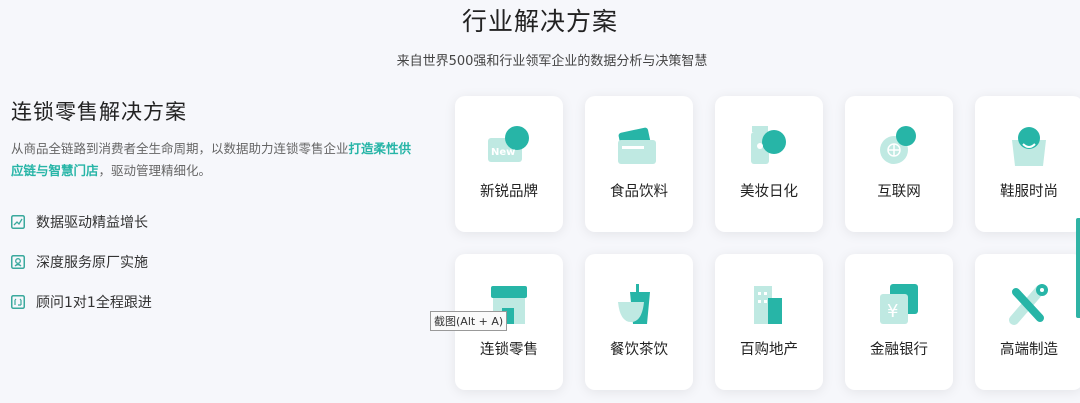  What do you see at coordinates (552, 61) in the screenshot?
I see `section-subtitle: 来自世界500强和行业领军企业的数据分析与决策智慧` at bounding box center [552, 61].